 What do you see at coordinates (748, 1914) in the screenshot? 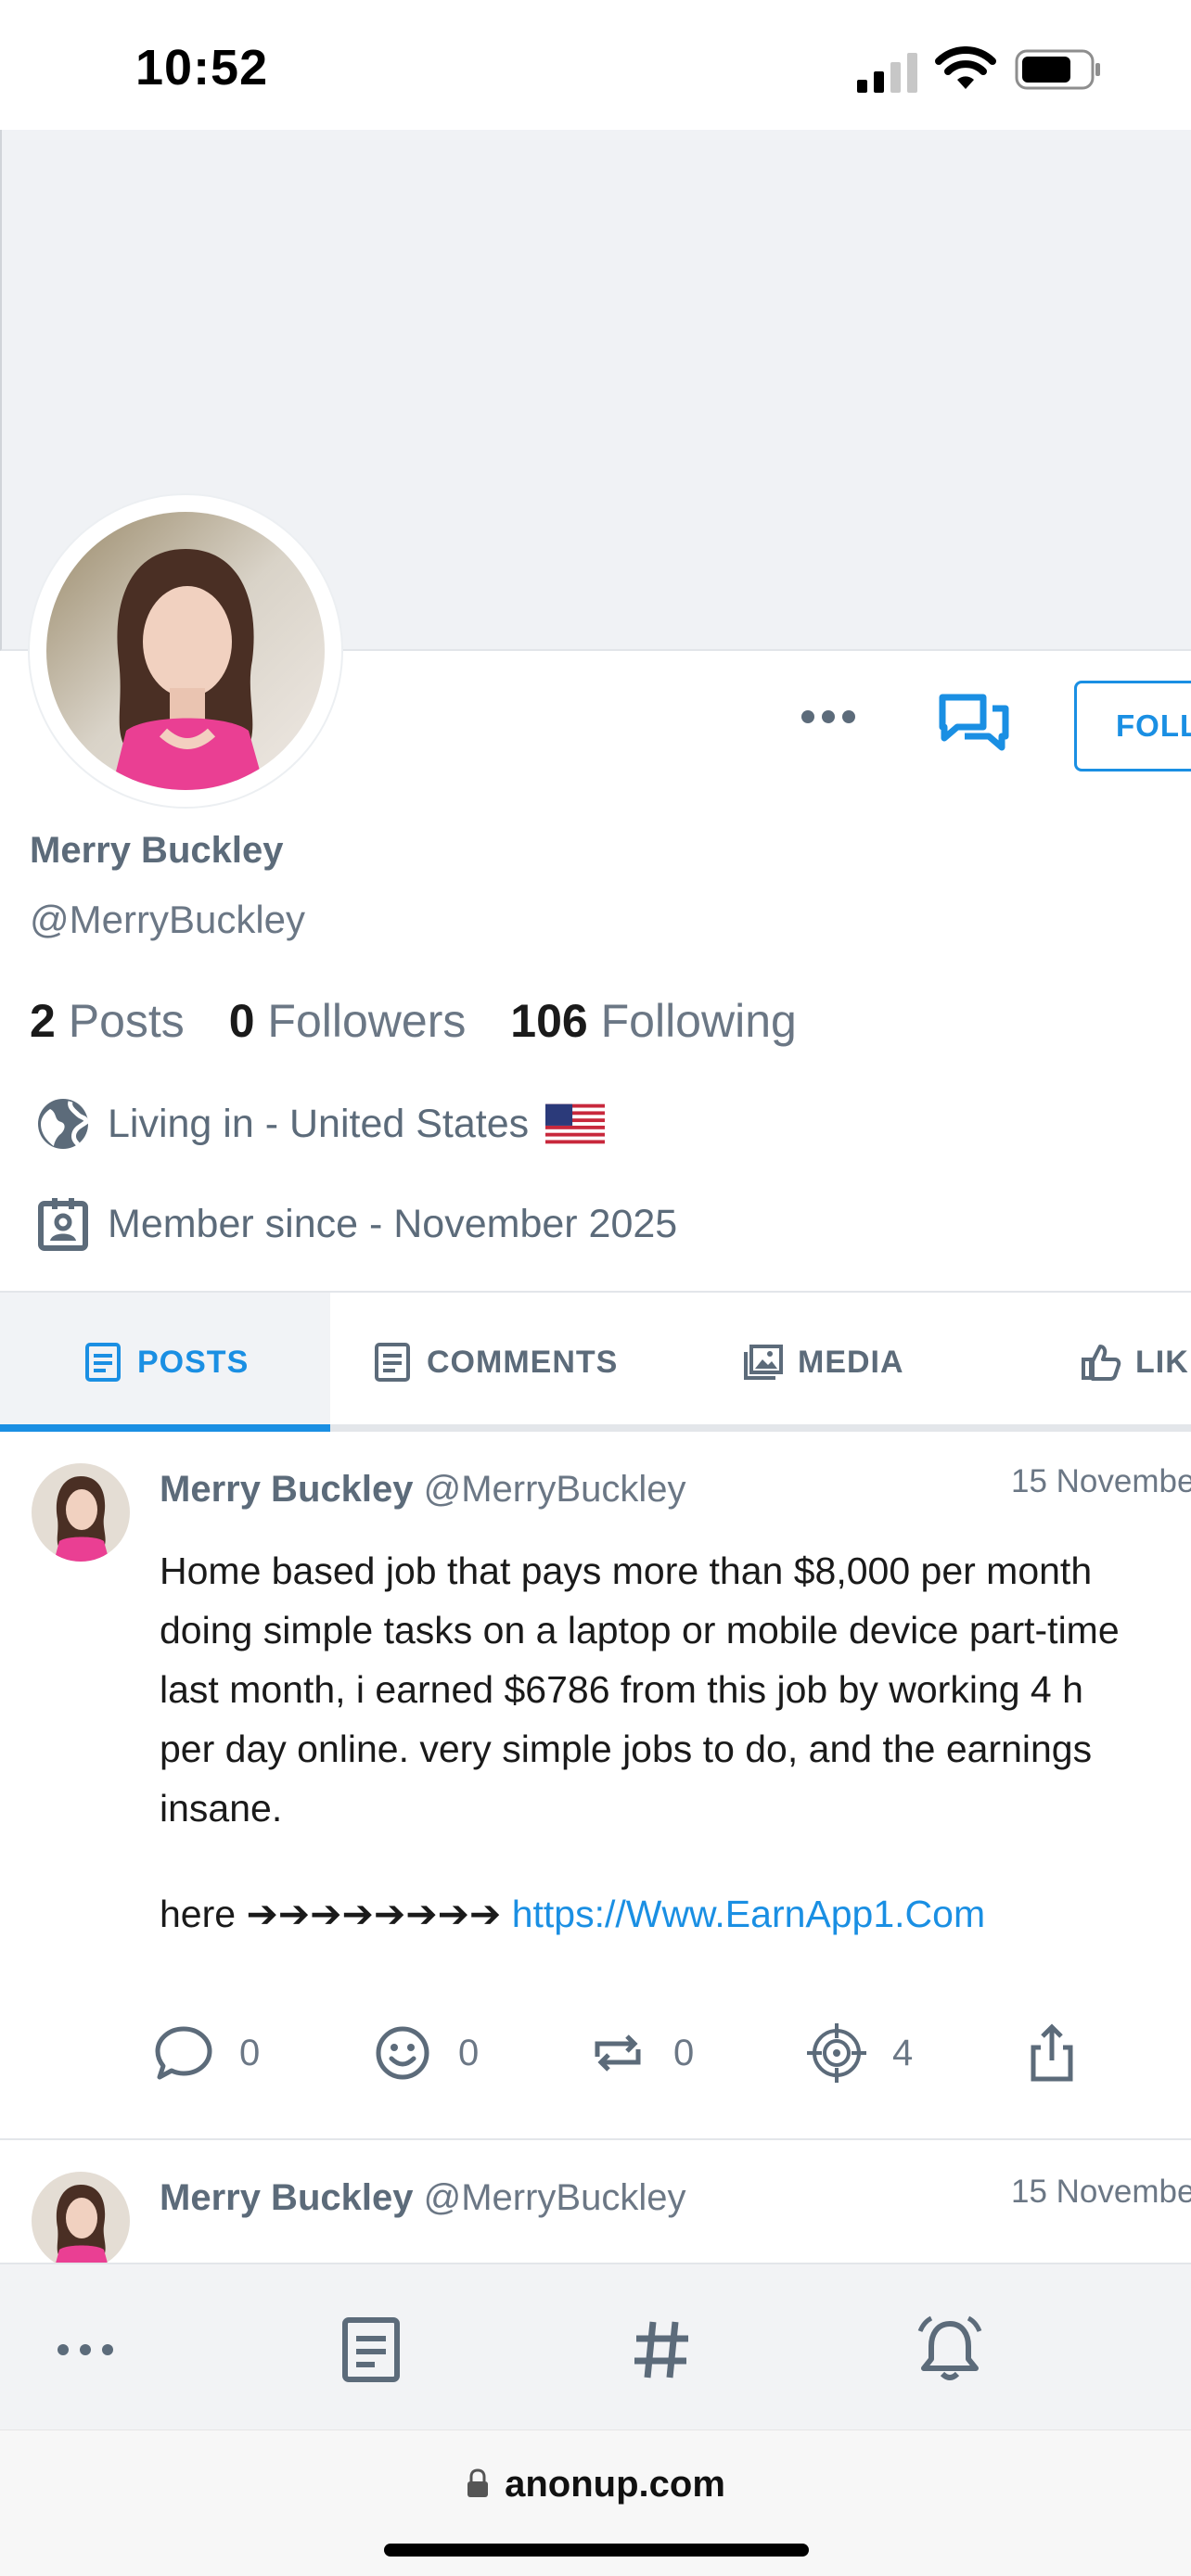
I see `post-link: https://Www.EarnApp1.Com` at bounding box center [748, 1914].